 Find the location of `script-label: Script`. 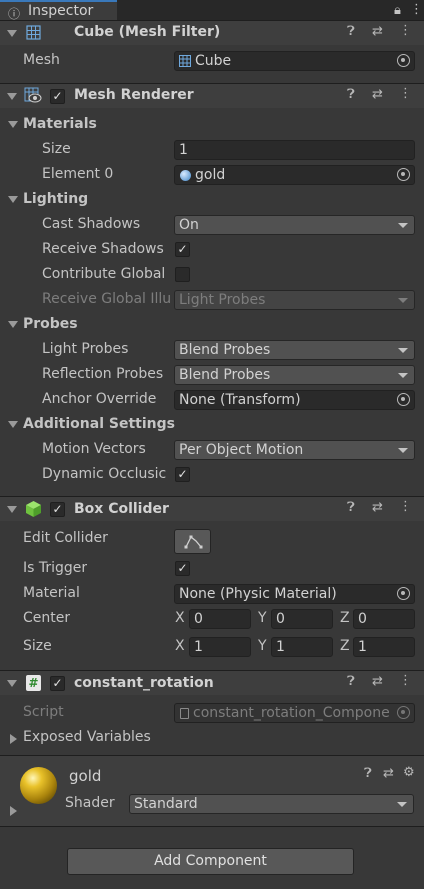

script-label: Script is located at coordinates (43, 712).